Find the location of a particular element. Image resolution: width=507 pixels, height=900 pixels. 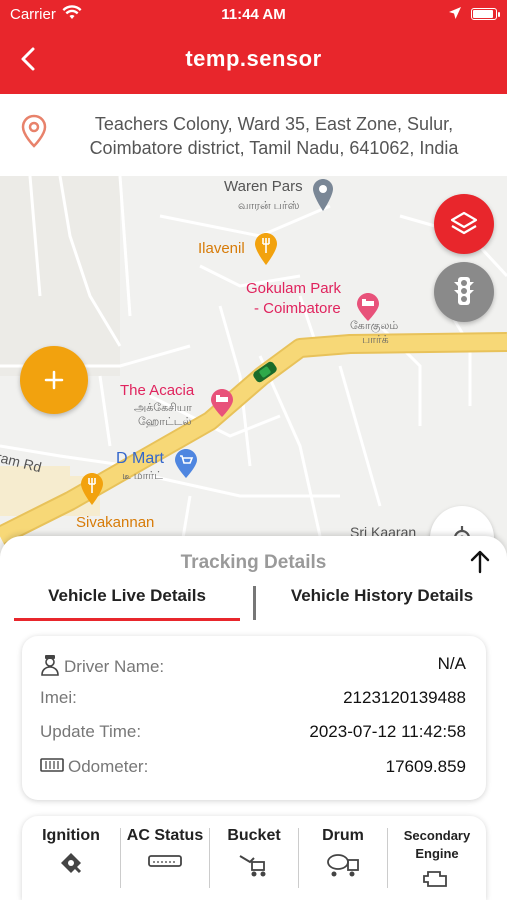

hotel-pin-icon is located at coordinates (368, 309).